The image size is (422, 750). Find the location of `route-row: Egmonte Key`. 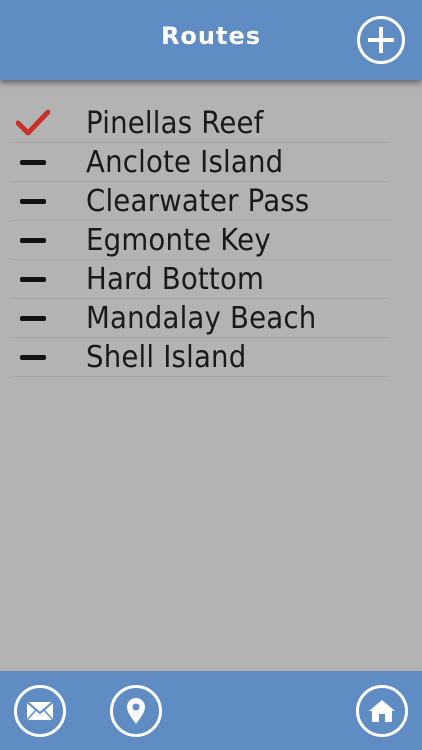

route-row: Egmonte Key is located at coordinates (199, 240).